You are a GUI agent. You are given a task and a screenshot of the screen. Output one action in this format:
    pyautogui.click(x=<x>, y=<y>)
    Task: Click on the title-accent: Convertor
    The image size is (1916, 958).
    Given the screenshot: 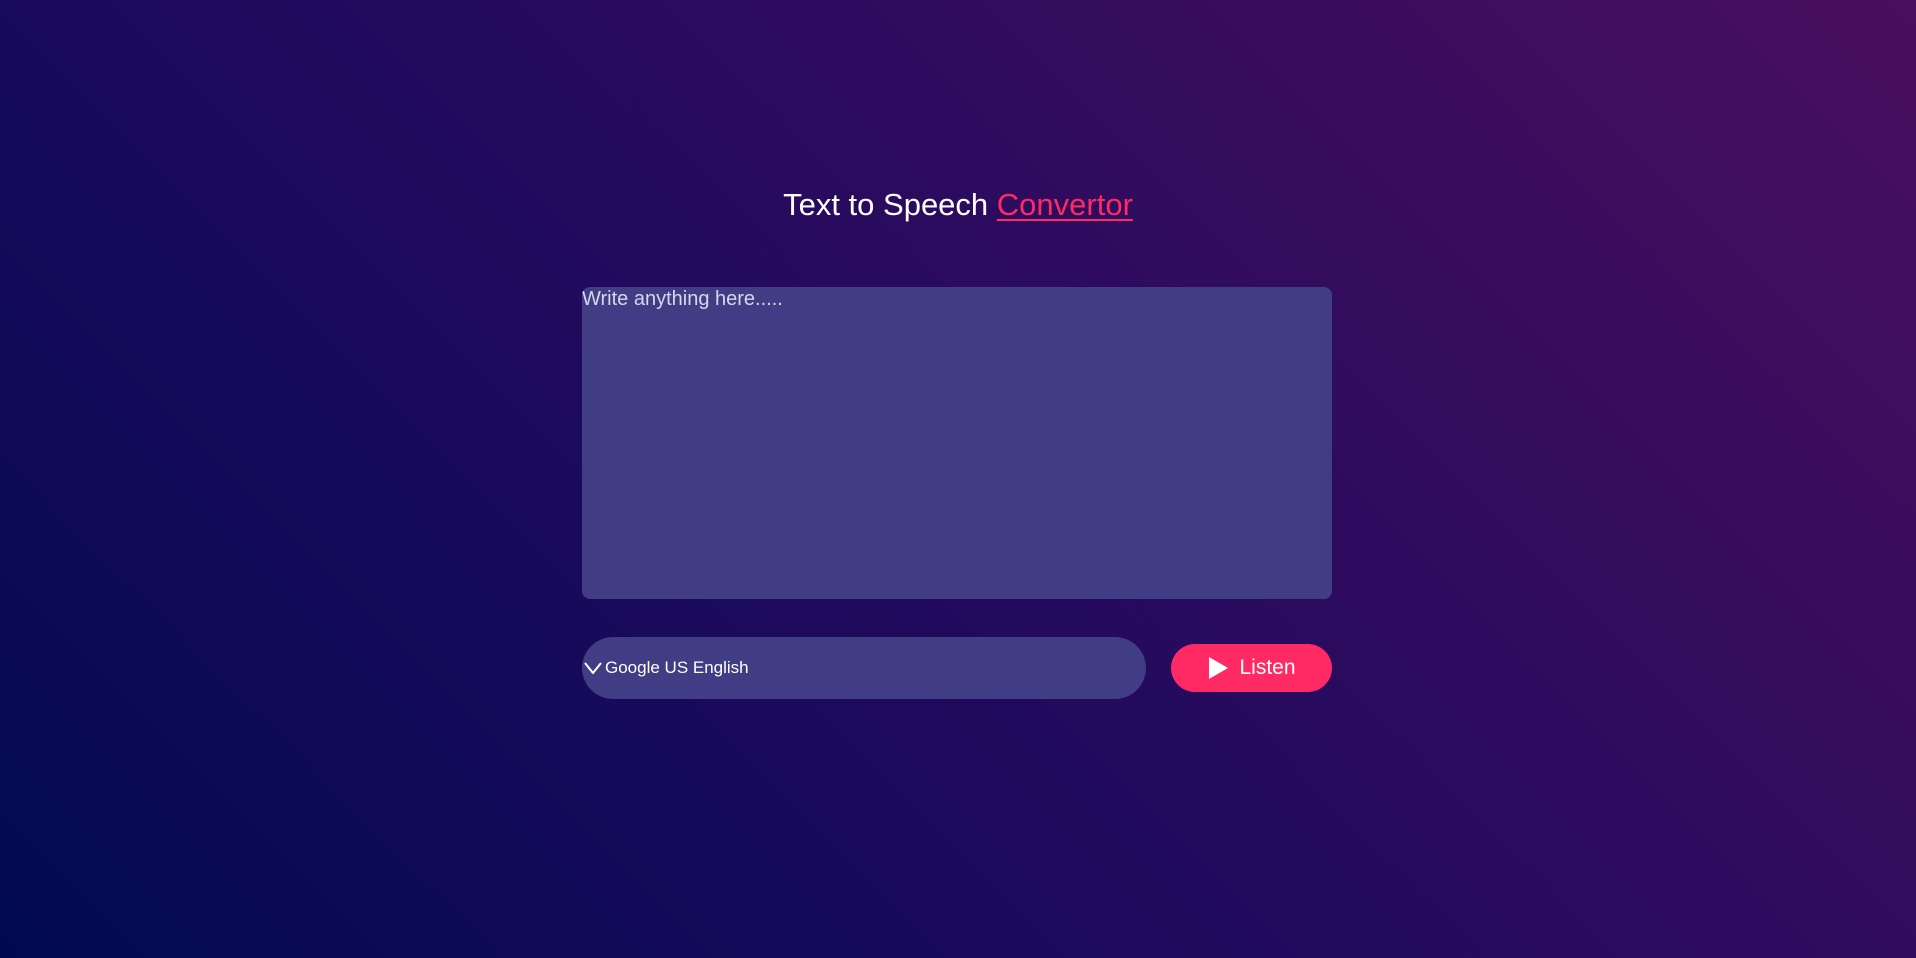 What is the action you would take?
    pyautogui.click(x=1064, y=204)
    